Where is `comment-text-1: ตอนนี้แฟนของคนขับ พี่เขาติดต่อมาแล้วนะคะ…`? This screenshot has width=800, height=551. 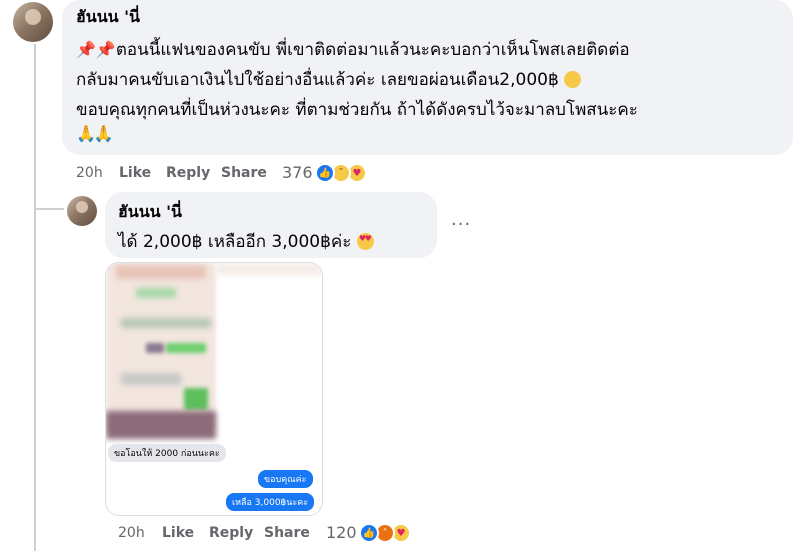 comment-text-1: ตอนนี้แฟนของคนขับ พี่เขาติดต่อมาแล้วนะคะ… is located at coordinates (372, 50).